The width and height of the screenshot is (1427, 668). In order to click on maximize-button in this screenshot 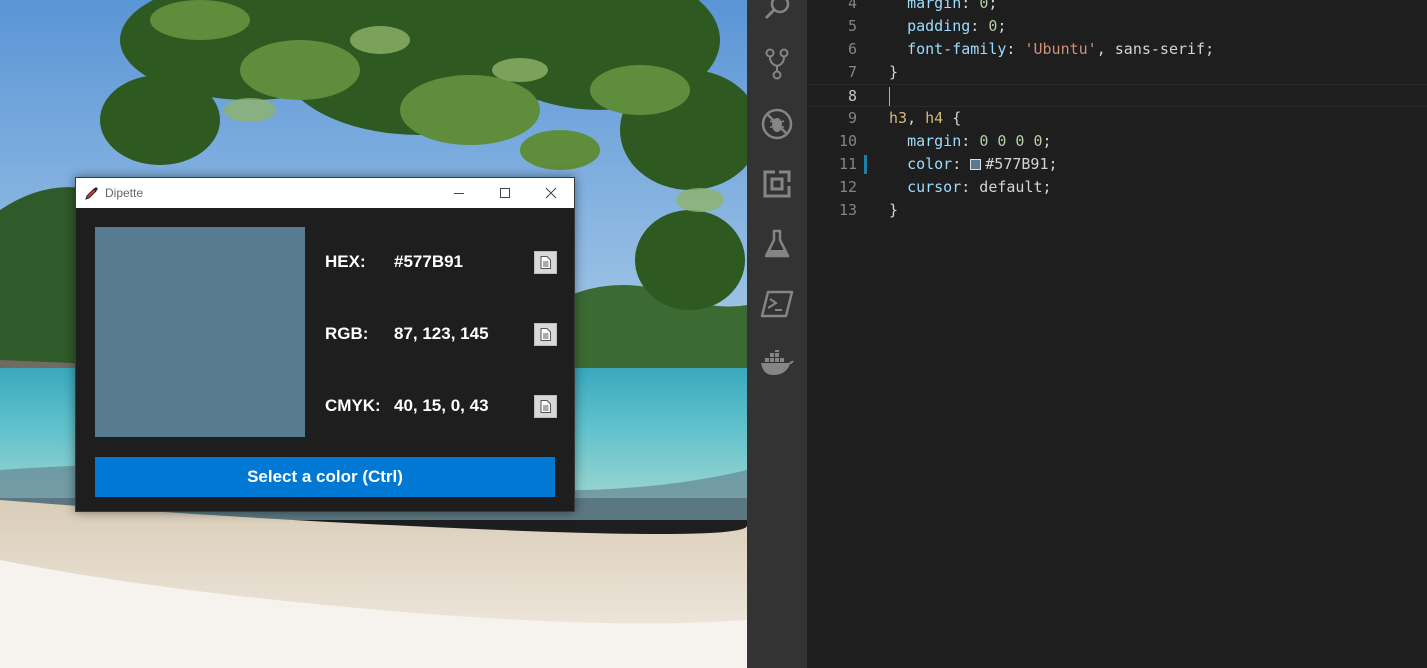, I will do `click(505, 193)`.